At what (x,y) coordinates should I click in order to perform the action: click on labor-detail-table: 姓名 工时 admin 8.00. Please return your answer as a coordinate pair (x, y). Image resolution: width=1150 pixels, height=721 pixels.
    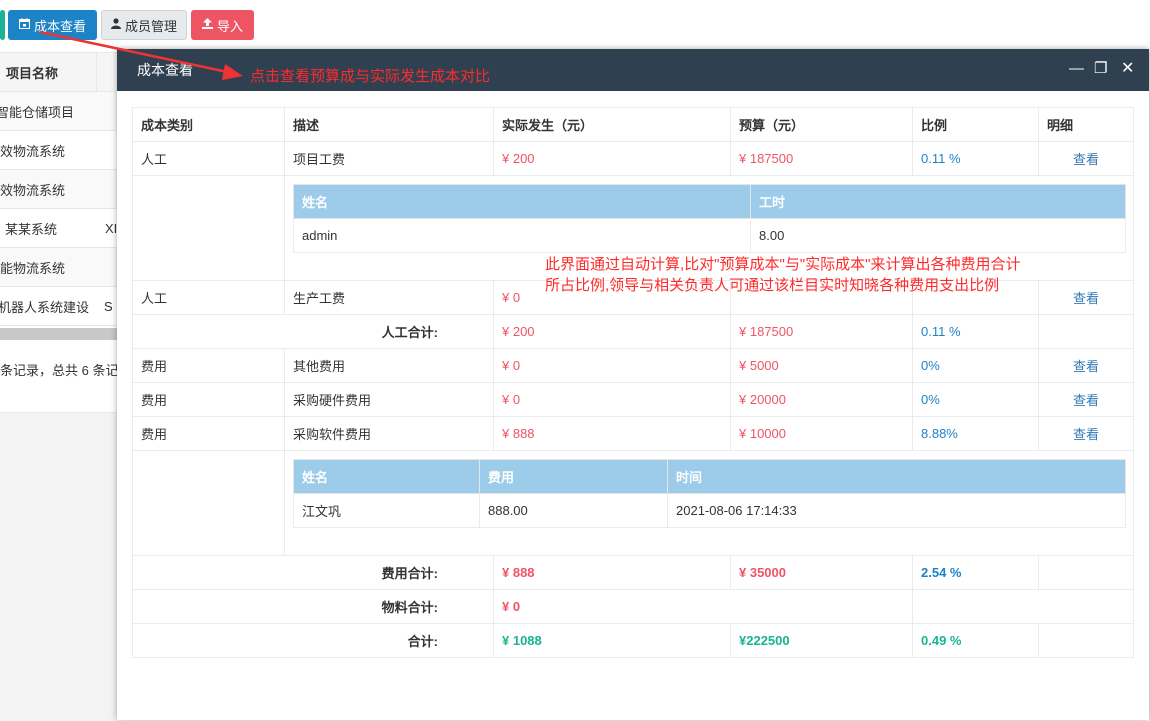
    Looking at the image, I should click on (709, 218).